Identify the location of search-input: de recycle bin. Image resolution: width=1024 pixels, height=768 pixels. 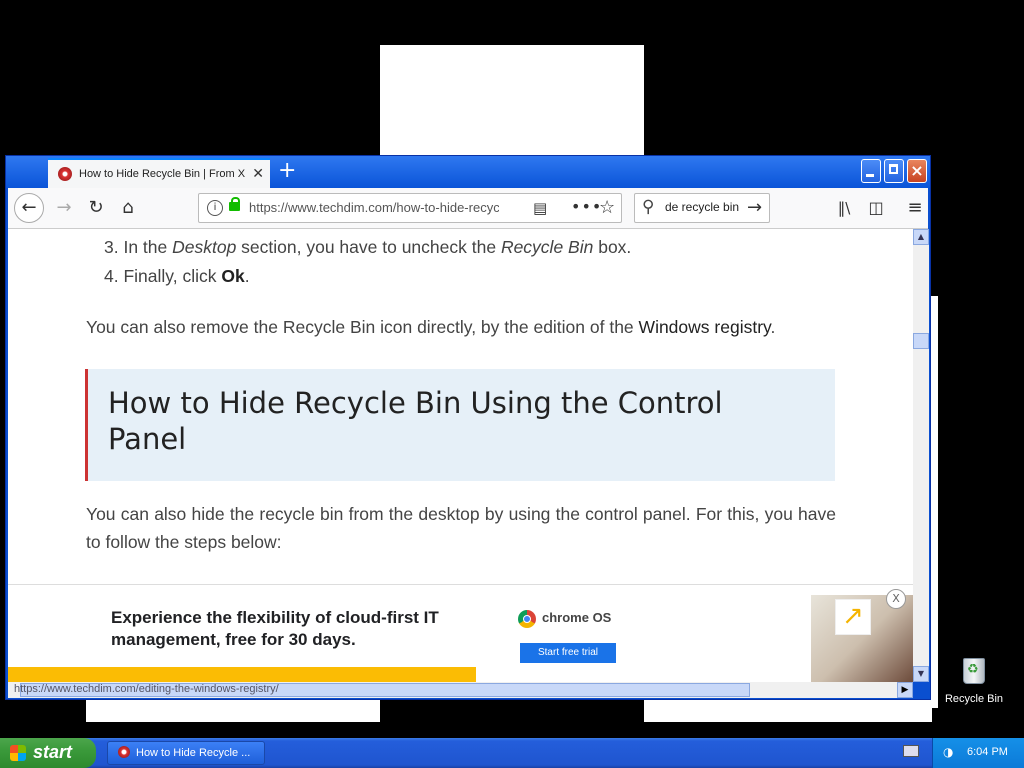
(705, 207).